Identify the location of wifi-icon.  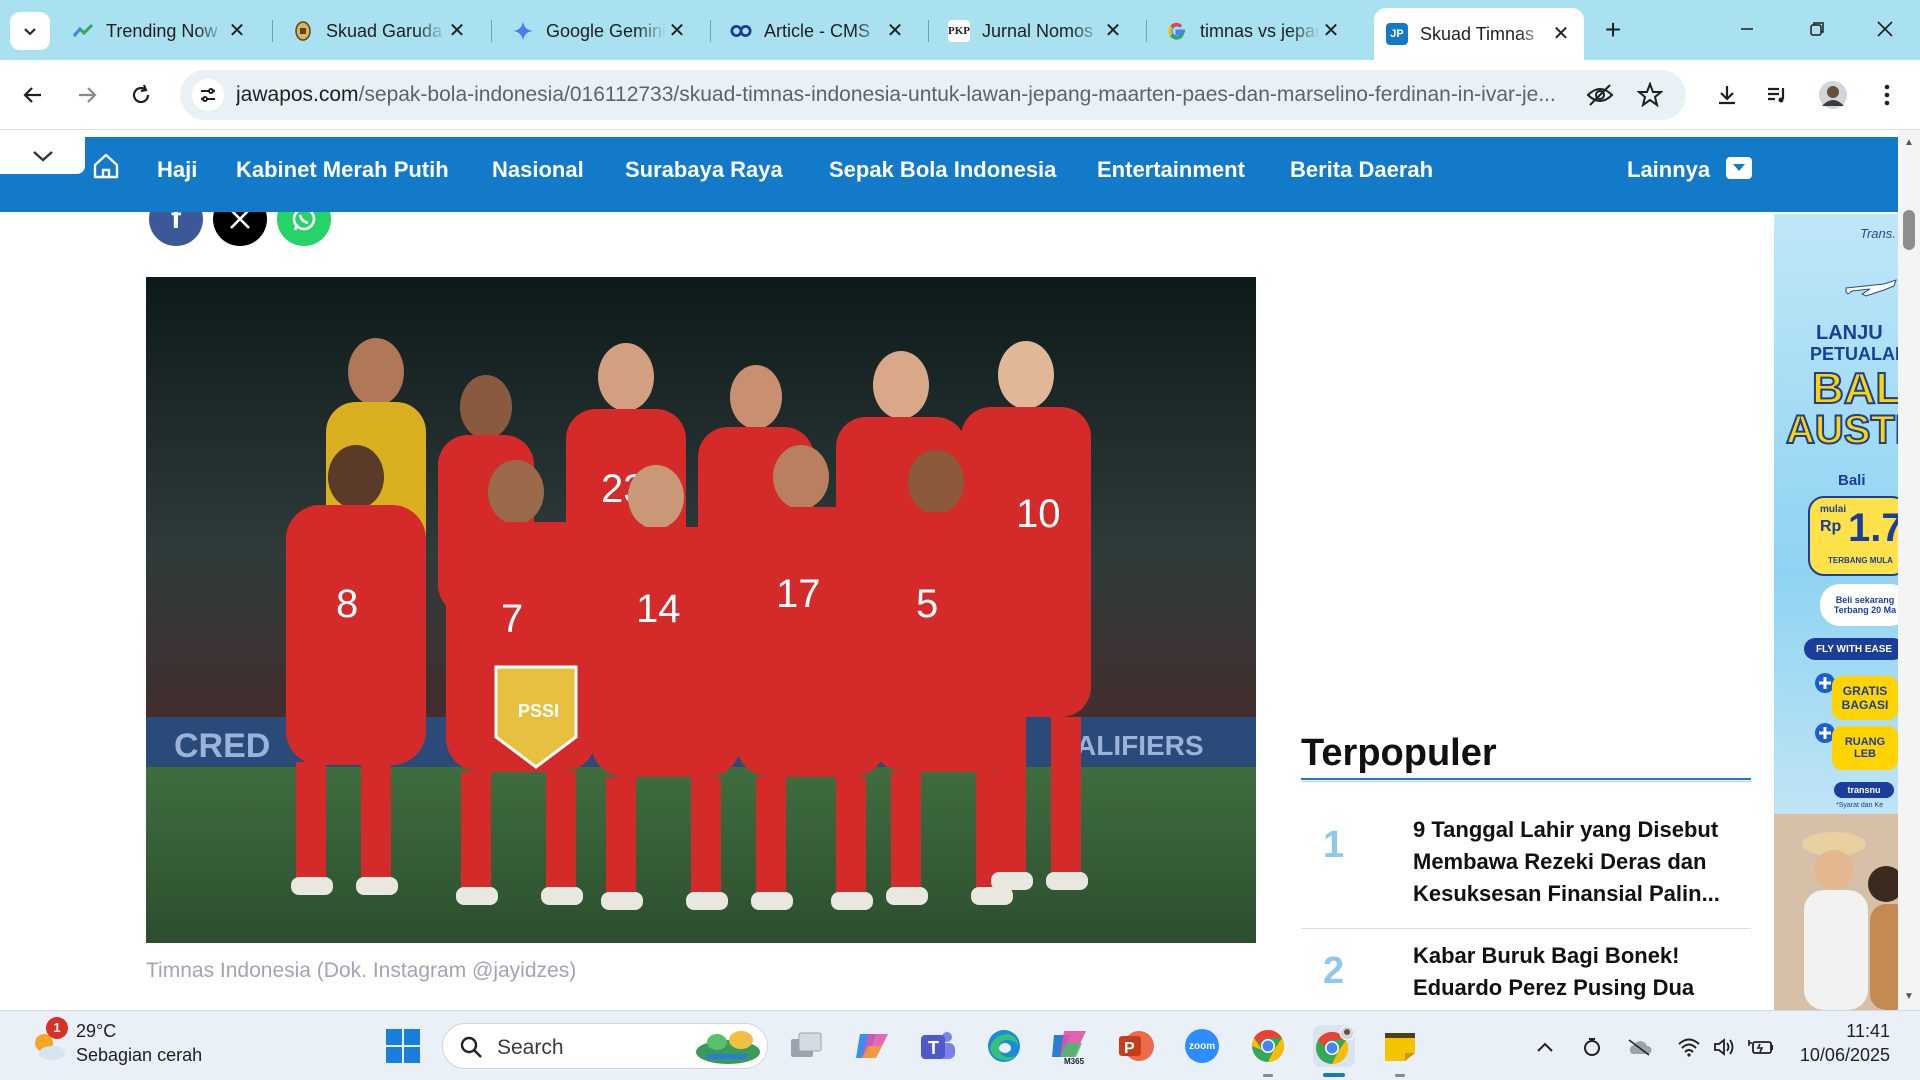
(1689, 1047).